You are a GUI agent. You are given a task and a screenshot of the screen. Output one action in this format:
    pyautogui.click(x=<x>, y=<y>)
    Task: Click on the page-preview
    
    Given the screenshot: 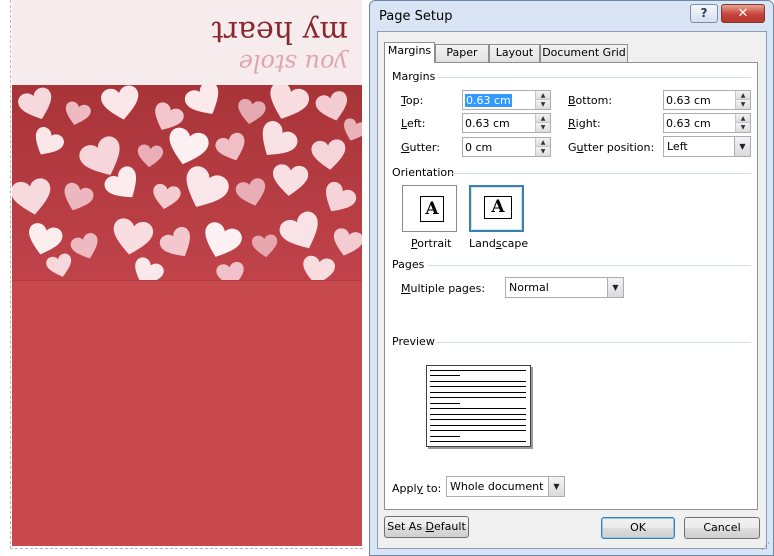 What is the action you would take?
    pyautogui.click(x=478, y=406)
    